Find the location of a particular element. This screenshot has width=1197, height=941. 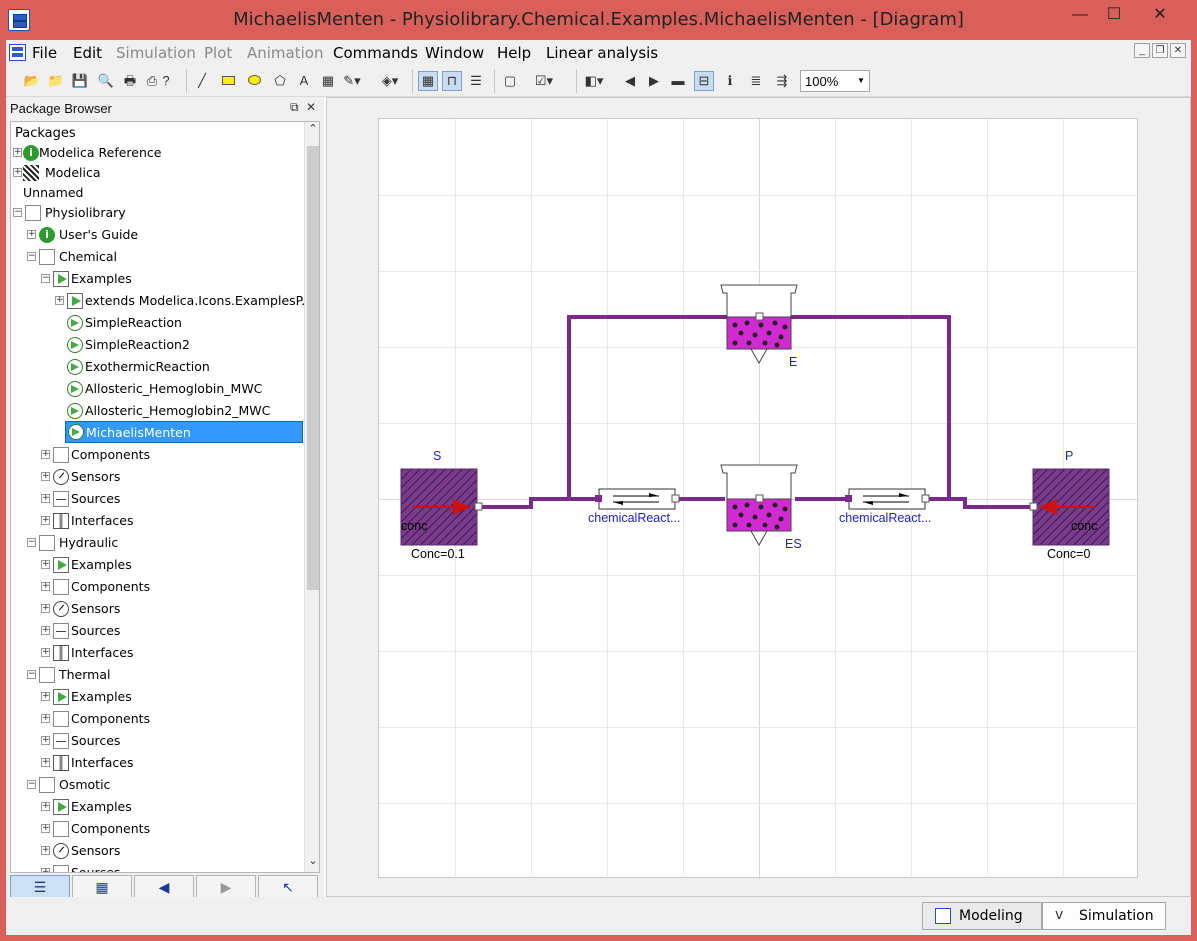

menu-help: Help is located at coordinates (514, 53).